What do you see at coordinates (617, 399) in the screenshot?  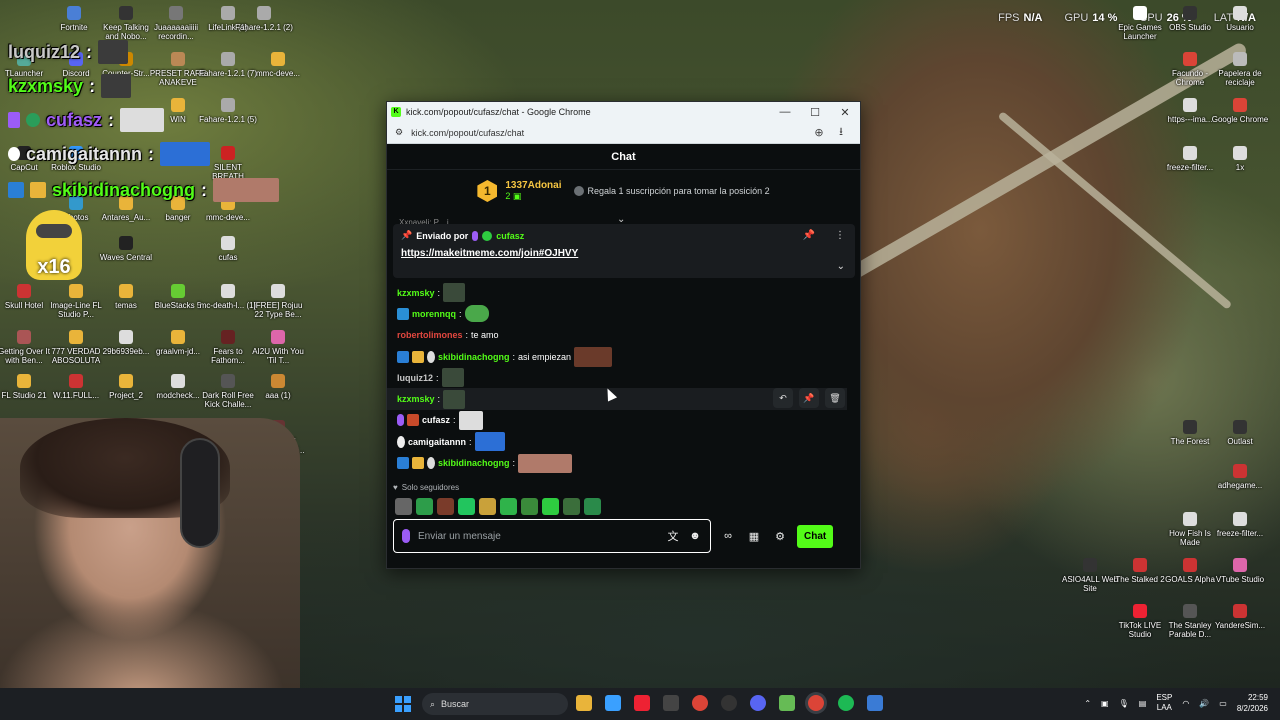 I see `chat-message: kzxmsky: ↶ 📌 🗑` at bounding box center [617, 399].